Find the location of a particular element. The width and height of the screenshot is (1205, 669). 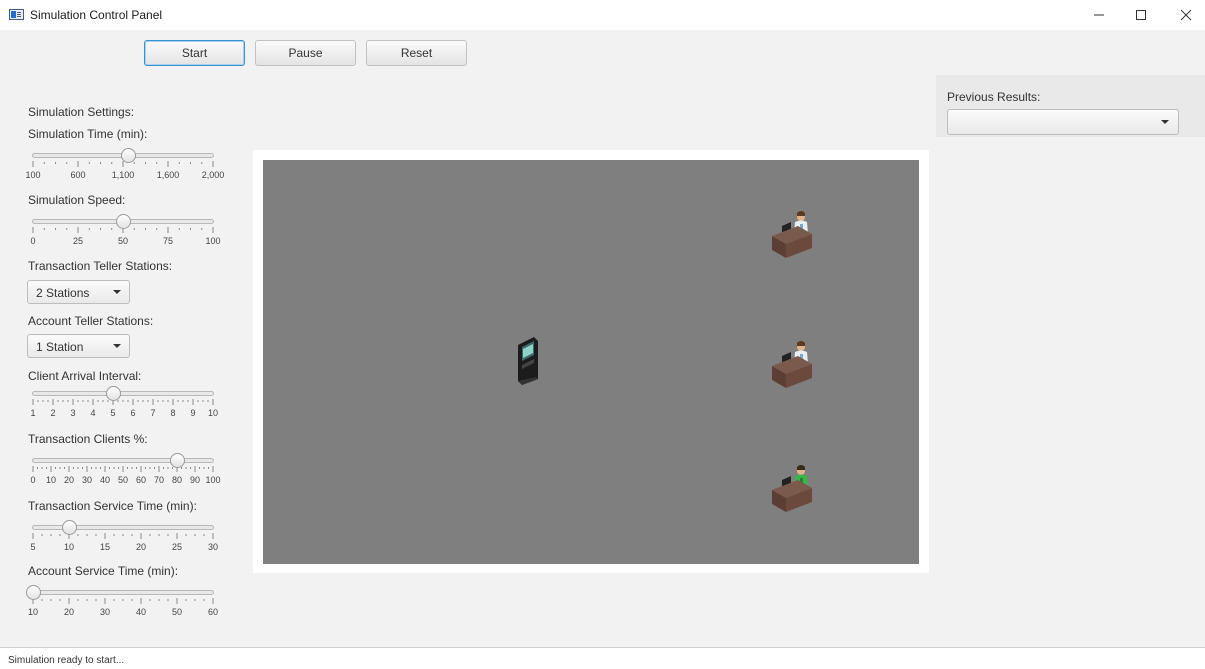

slider-tick-label: 4 is located at coordinates (93, 413).